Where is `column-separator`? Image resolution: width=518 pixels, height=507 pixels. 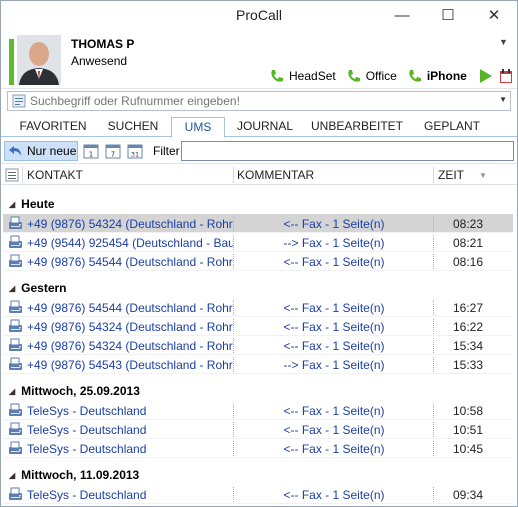 column-separator is located at coordinates (433, 175).